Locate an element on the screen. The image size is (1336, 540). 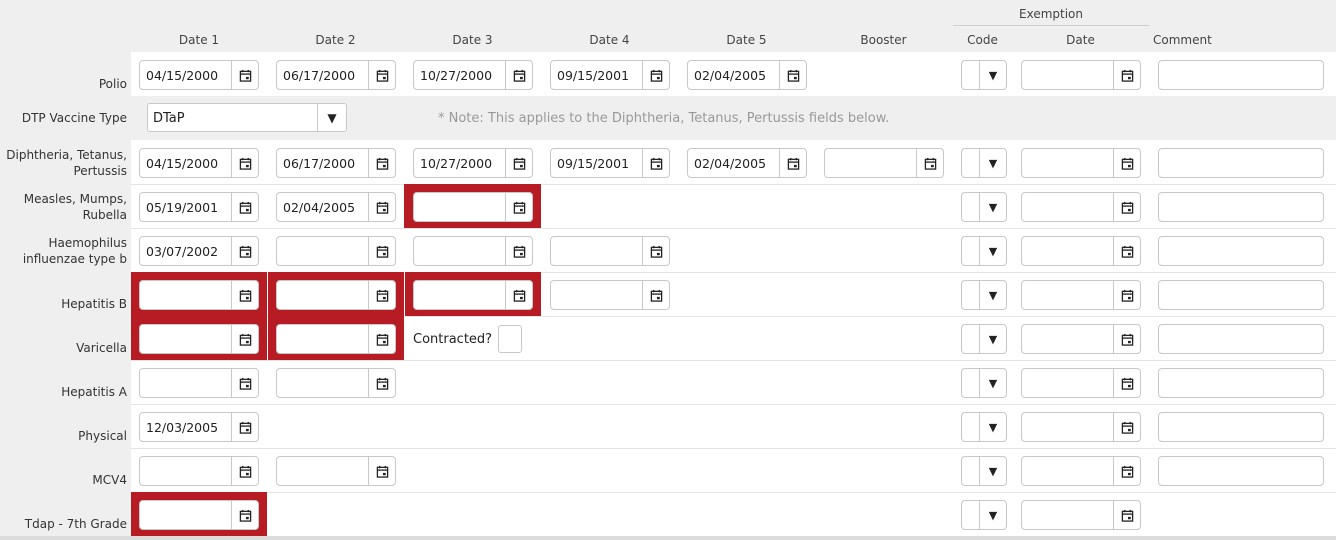
dtp-date-4: 09/15/2001 is located at coordinates (610, 163).